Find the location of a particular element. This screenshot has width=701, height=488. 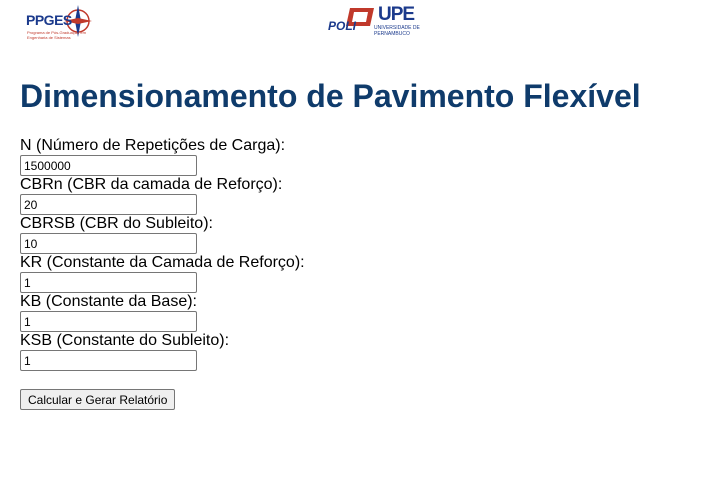

ppges-logo-text: PPGES is located at coordinates (49, 20).